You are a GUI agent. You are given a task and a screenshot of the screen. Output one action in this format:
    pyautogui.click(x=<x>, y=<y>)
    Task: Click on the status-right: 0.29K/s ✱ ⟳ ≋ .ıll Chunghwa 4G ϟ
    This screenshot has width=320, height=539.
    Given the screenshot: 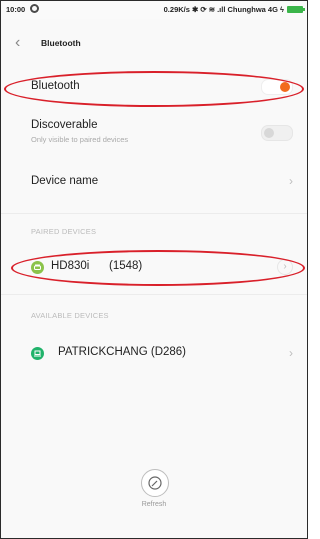 What is the action you would take?
    pyautogui.click(x=234, y=9)
    